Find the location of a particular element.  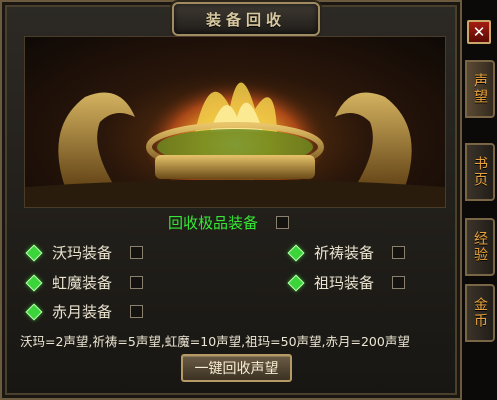

option-label: 祖玛装备 is located at coordinates (344, 283).